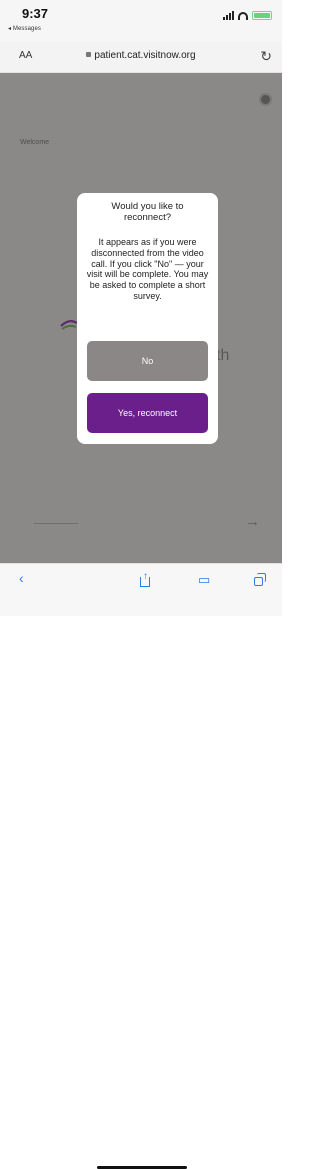 The image size is (320, 1169). What do you see at coordinates (252, 521) in the screenshot?
I see `arrow-right-icon: →` at bounding box center [252, 521].